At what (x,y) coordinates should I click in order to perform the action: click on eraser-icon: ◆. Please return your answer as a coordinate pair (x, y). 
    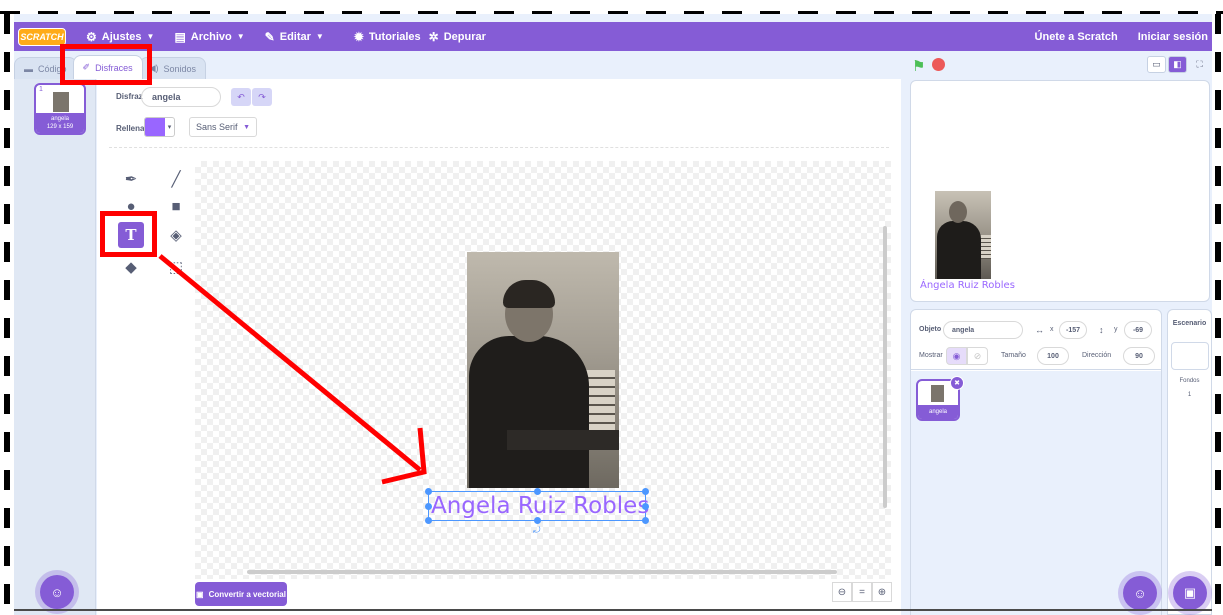
    Looking at the image, I should click on (131, 267).